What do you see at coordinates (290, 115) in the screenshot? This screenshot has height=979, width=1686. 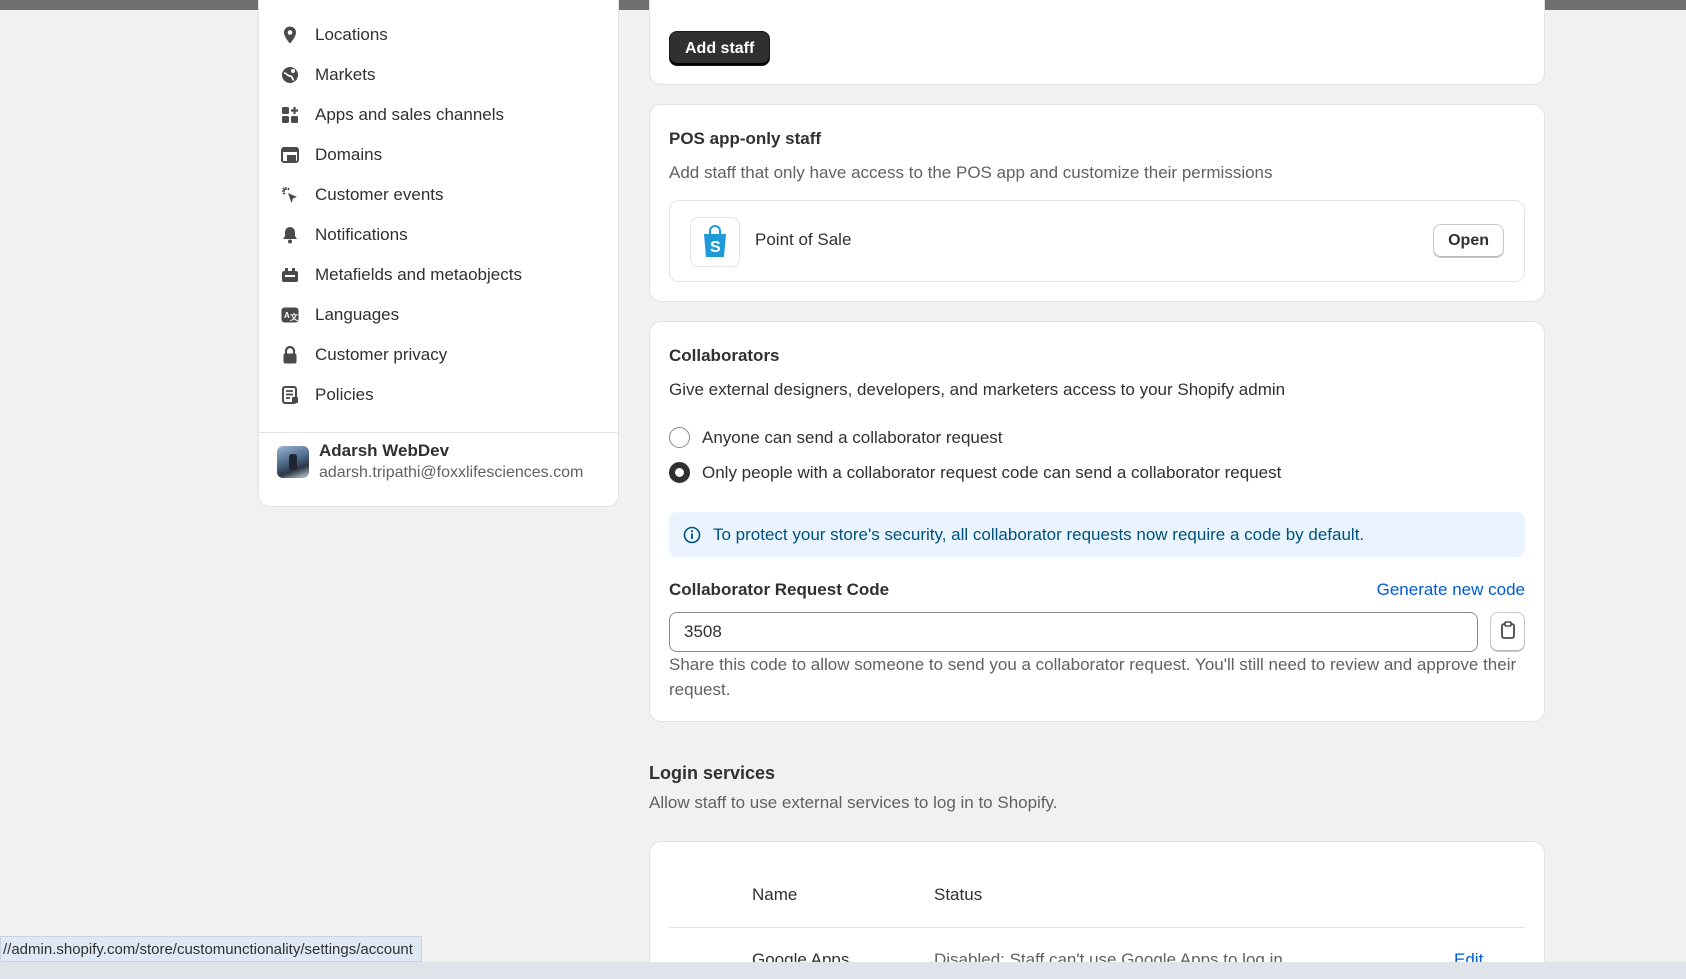 I see `apps-icon` at bounding box center [290, 115].